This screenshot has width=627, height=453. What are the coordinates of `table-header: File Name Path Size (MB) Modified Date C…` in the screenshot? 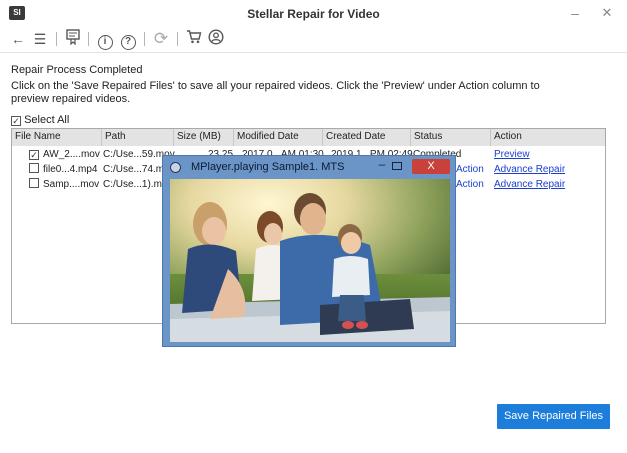 It's located at (308, 137).